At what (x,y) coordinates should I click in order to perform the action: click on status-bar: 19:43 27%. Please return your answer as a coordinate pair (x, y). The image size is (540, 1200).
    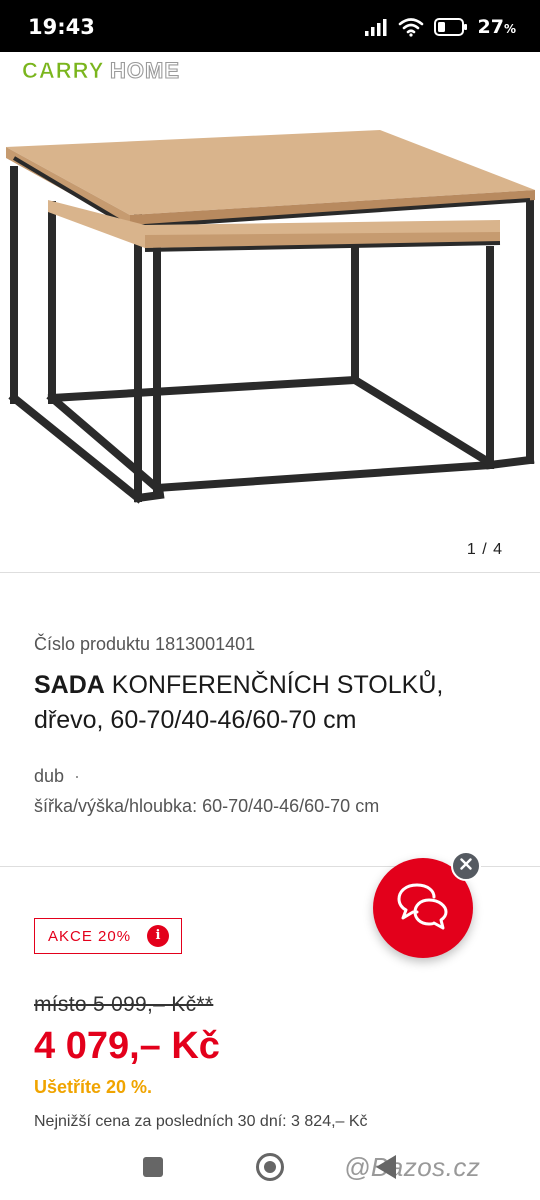
    Looking at the image, I should click on (270, 26).